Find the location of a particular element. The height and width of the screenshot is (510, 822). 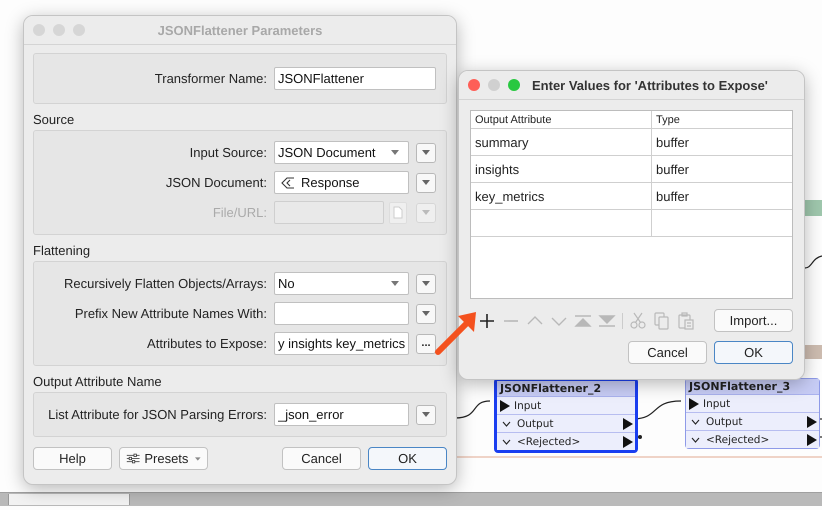

browse-button is located at coordinates (398, 213).